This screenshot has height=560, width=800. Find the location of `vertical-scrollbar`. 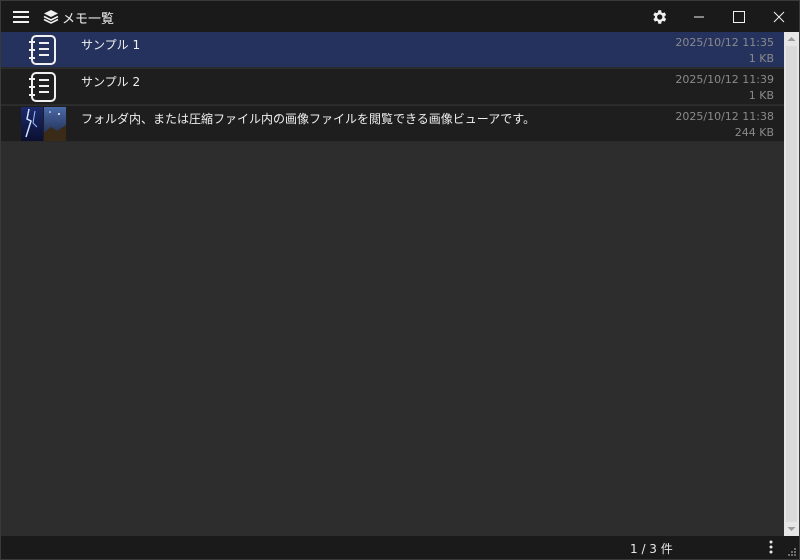

vertical-scrollbar is located at coordinates (791, 284).